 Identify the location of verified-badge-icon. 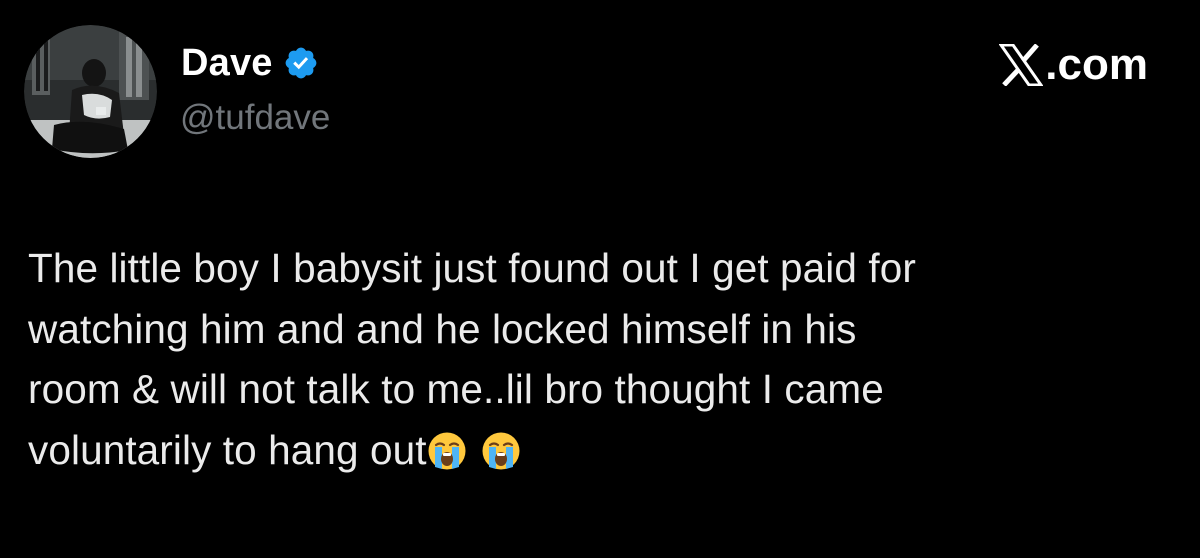
(301, 63).